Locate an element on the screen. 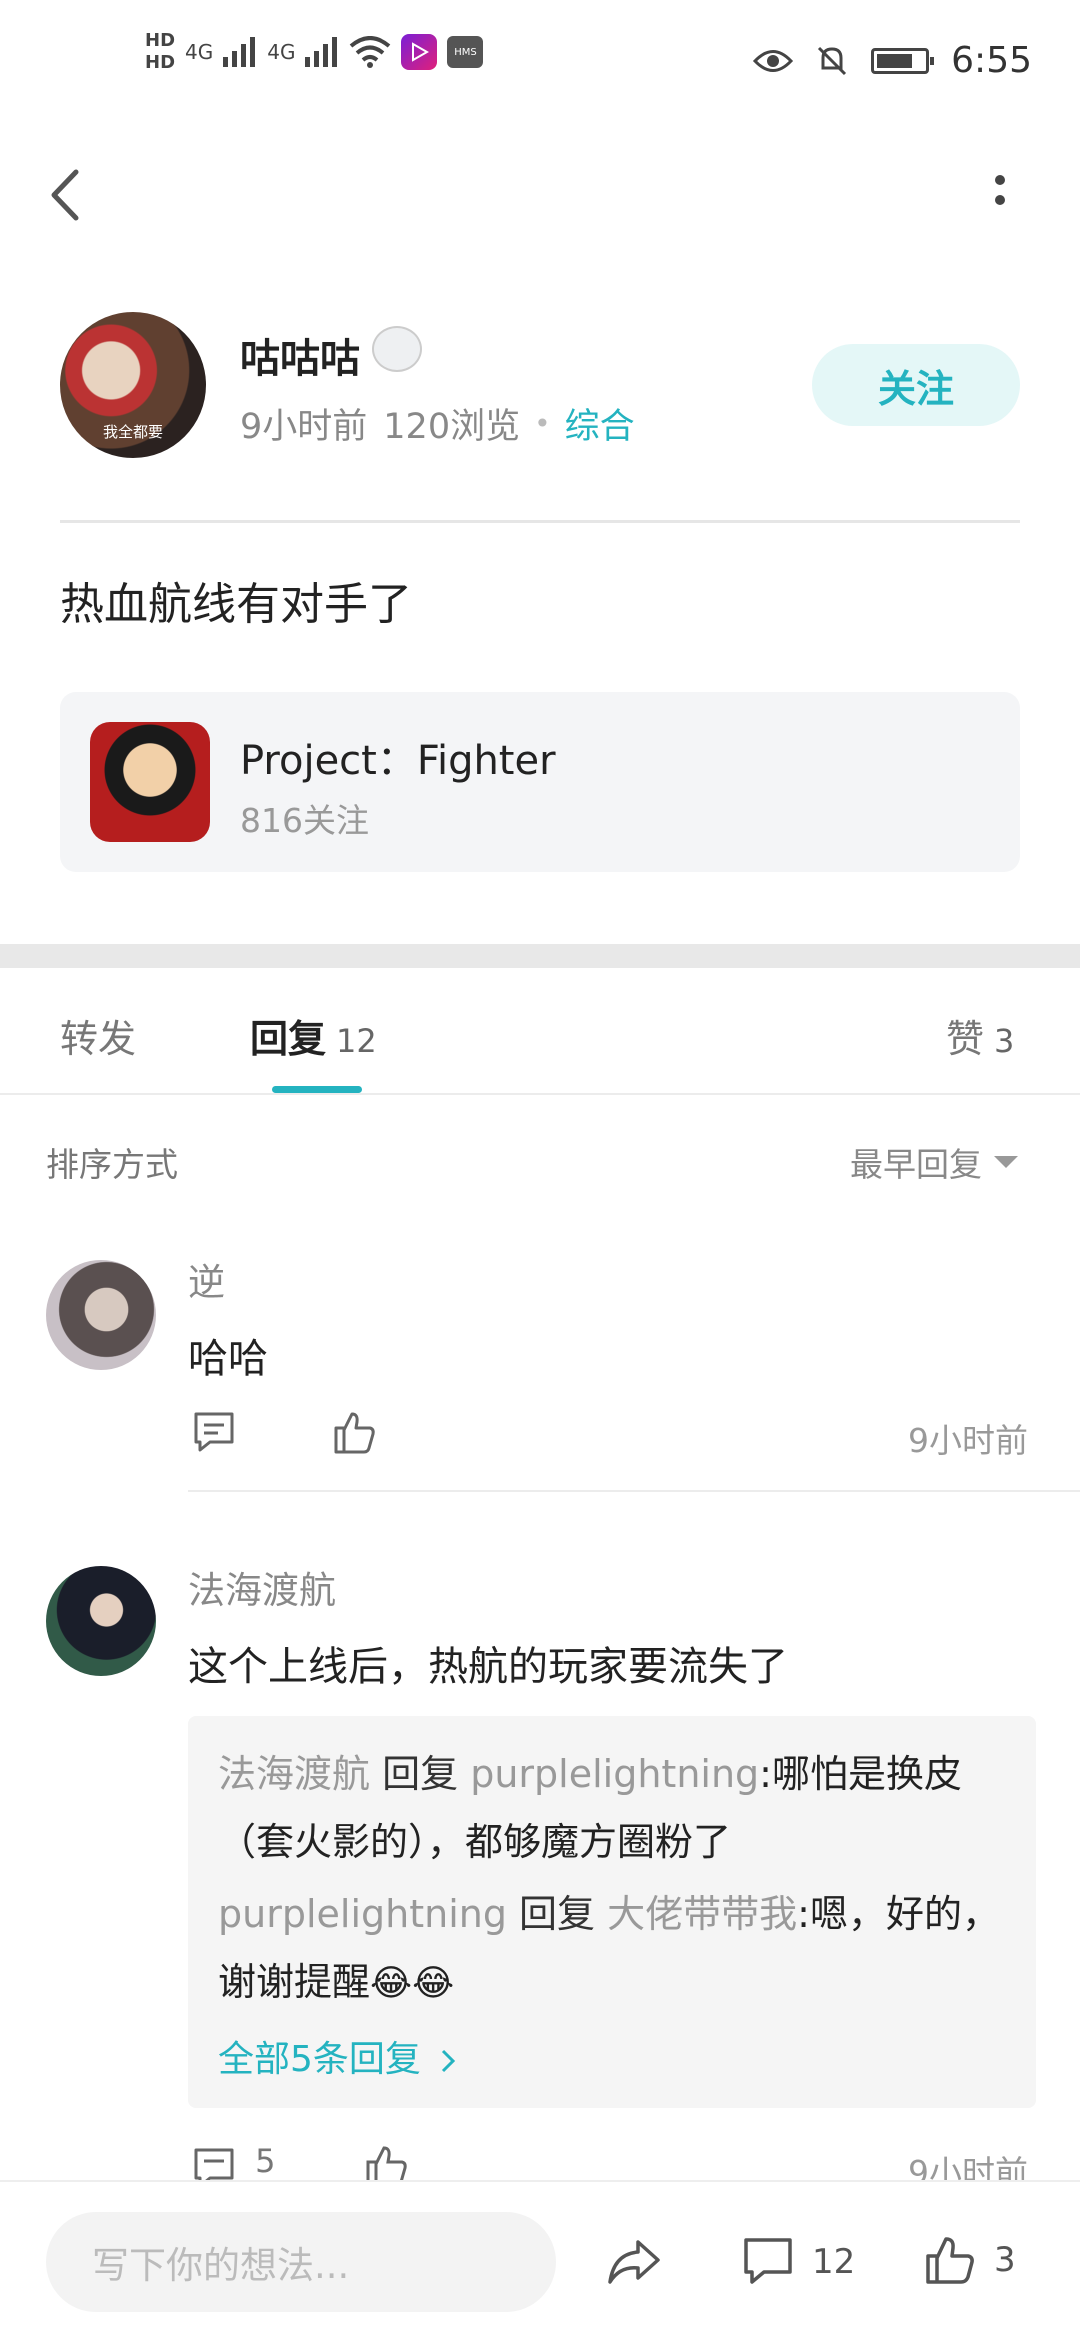  reply-comment-button is located at coordinates (214, 1434).